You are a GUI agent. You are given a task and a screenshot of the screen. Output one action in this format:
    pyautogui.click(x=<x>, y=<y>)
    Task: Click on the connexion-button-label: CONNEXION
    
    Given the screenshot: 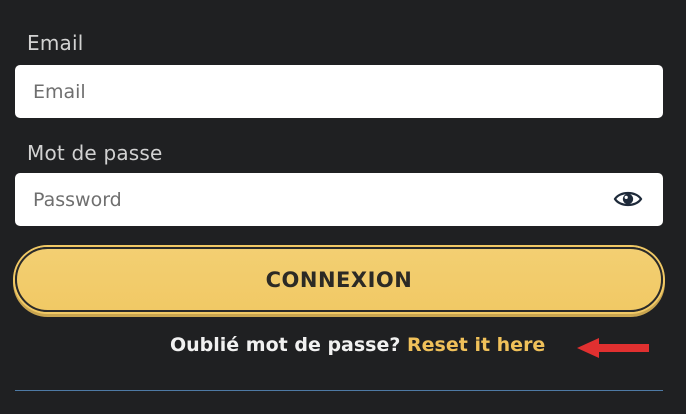 What is the action you would take?
    pyautogui.click(x=339, y=279)
    